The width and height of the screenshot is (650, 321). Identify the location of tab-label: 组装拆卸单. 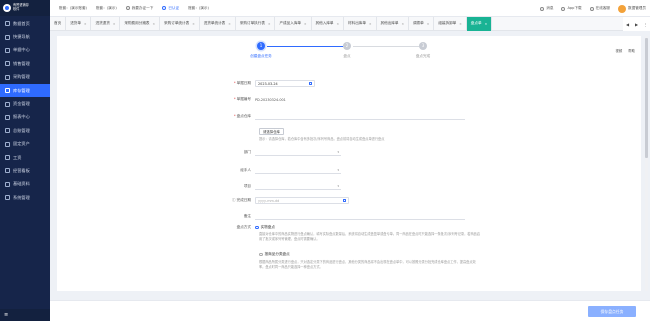
(447, 23).